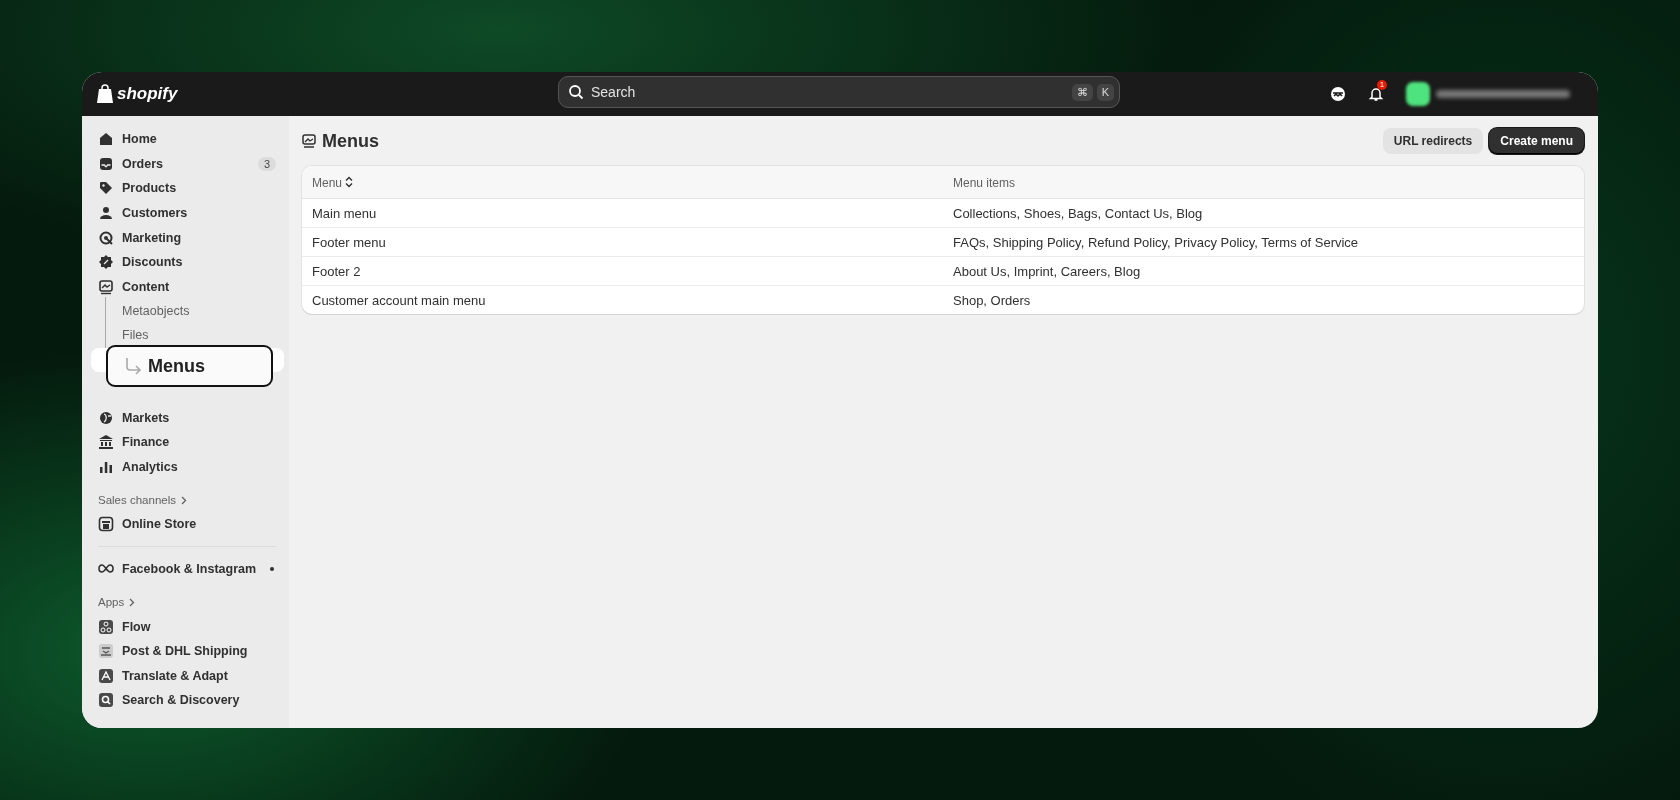 This screenshot has width=1680, height=800. What do you see at coordinates (622, 299) in the screenshot?
I see `menu-name-cell: Customer account main menu` at bounding box center [622, 299].